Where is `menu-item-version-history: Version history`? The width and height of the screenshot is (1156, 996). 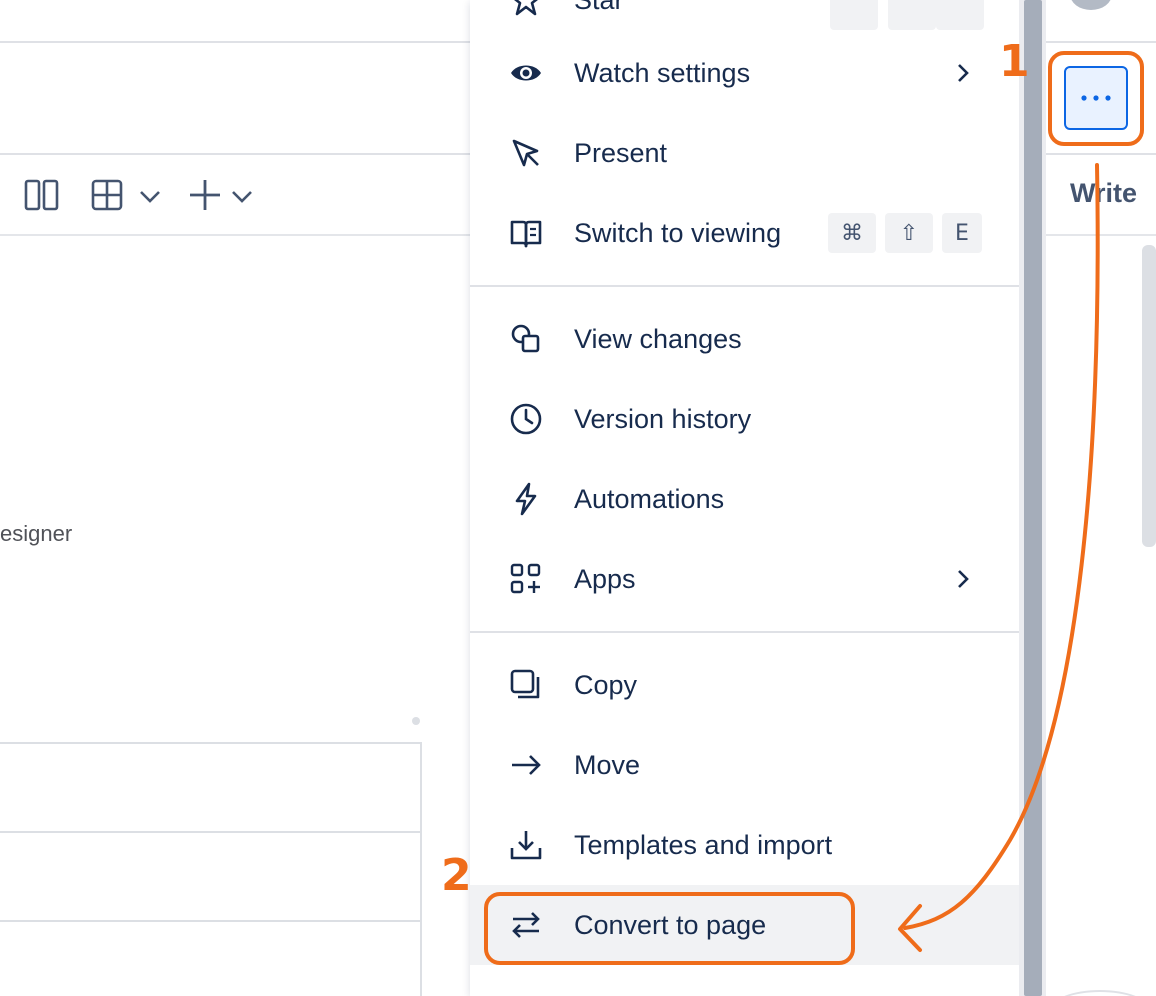
menu-item-version-history: Version history is located at coordinates (744, 419).